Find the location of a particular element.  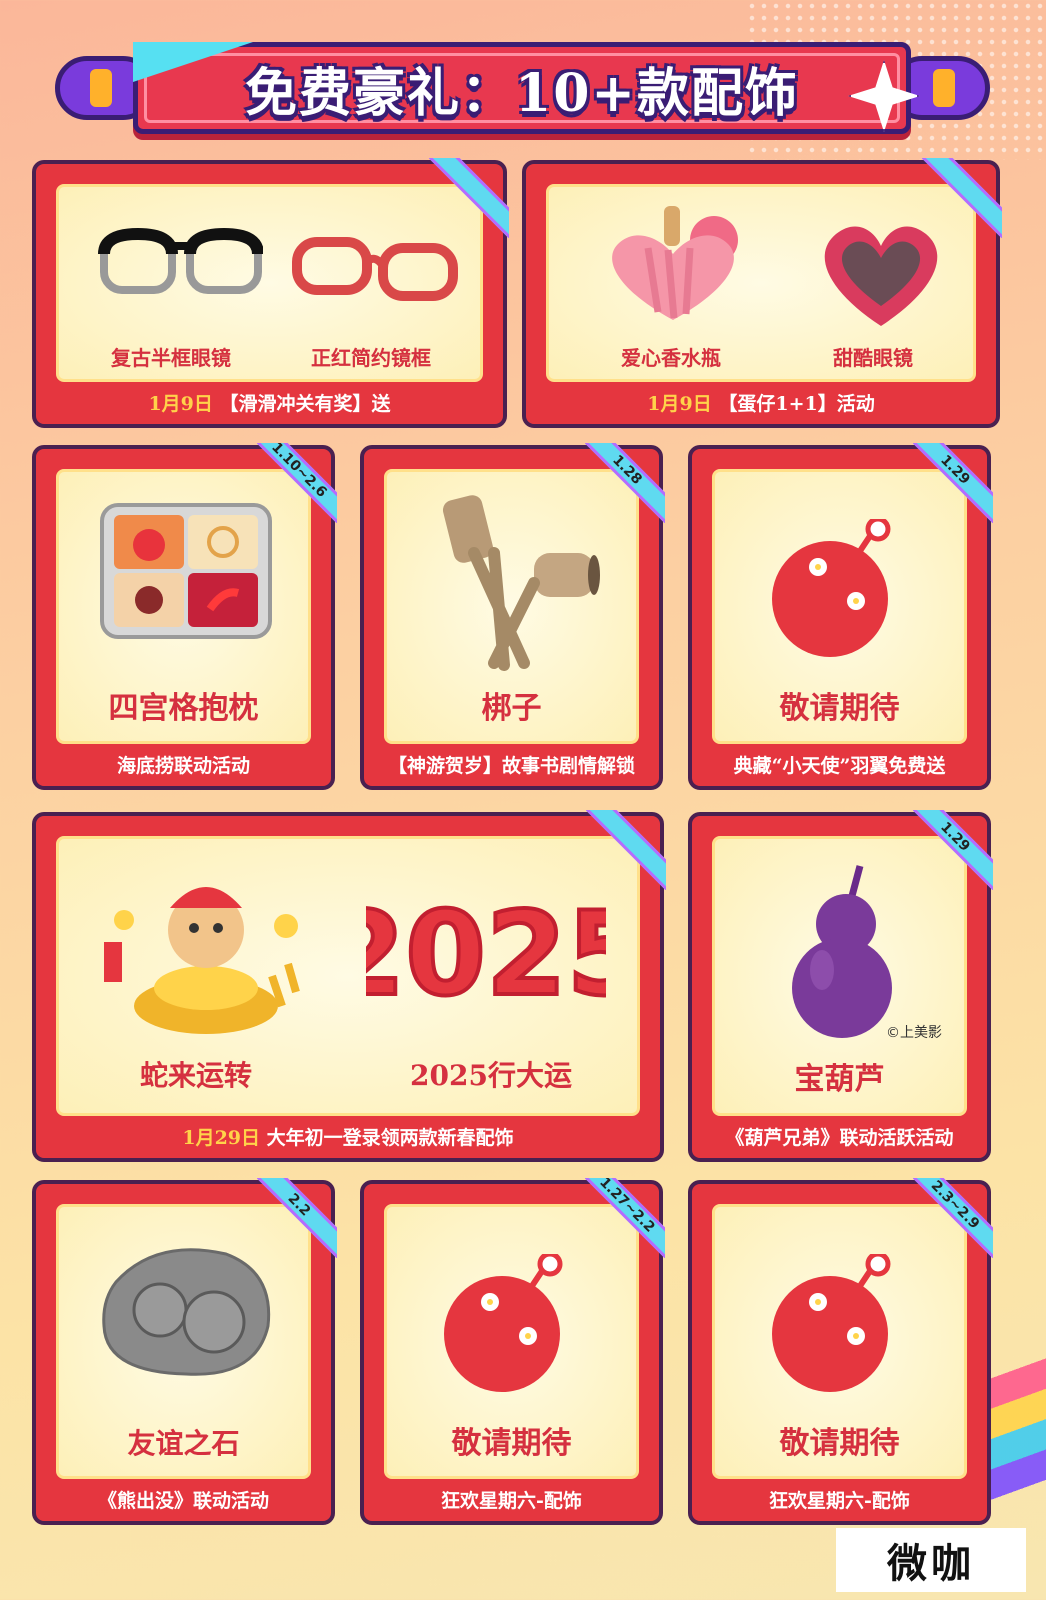

card-footer: 《葫芦兄弟》联动活跃活动 is located at coordinates (839, 1138).